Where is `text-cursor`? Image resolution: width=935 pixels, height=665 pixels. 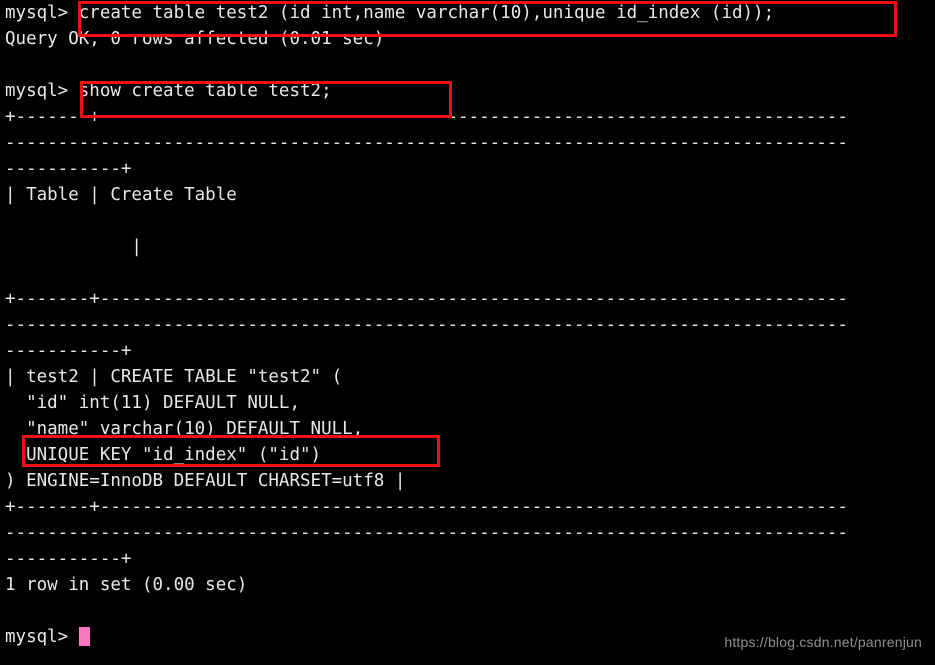
text-cursor is located at coordinates (84, 636).